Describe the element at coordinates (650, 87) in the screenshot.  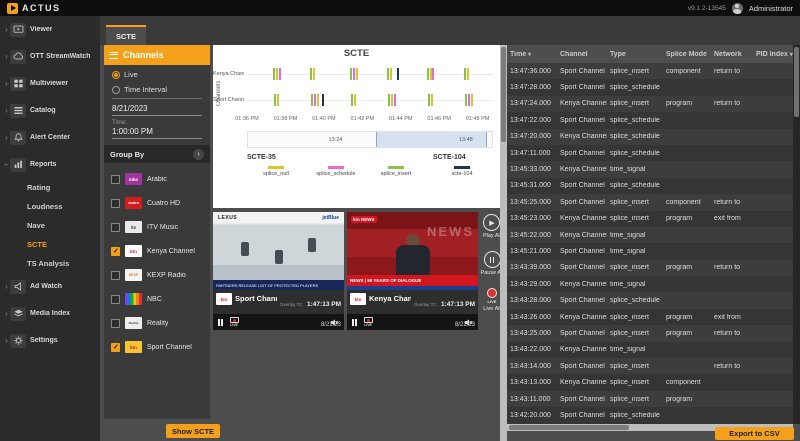
I see `table-row: 13:47:28.000 Sport Channel splice_schedule` at that location.